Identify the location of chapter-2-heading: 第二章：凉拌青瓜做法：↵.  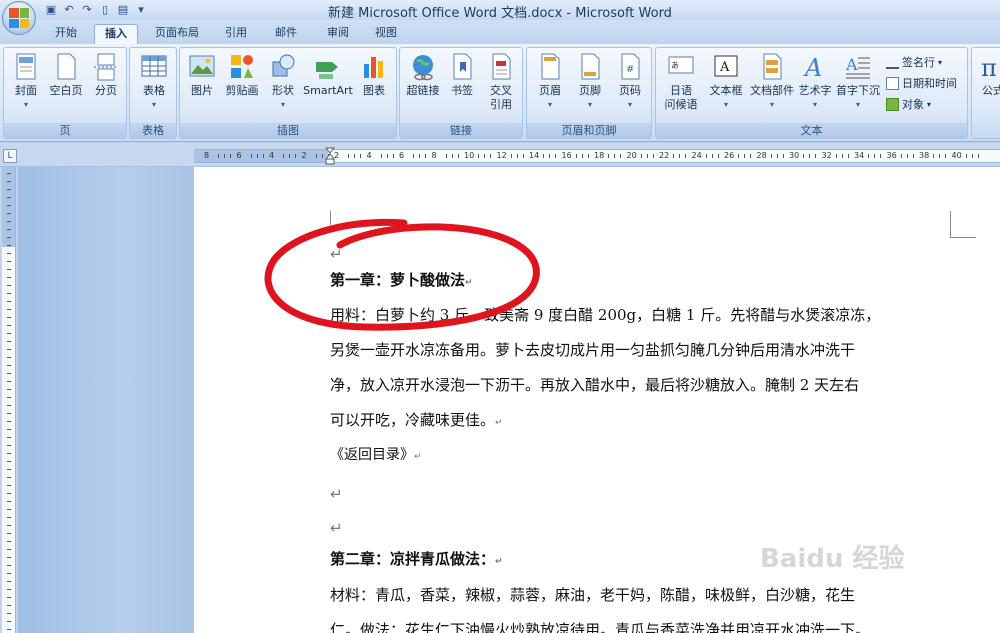
(416, 558).